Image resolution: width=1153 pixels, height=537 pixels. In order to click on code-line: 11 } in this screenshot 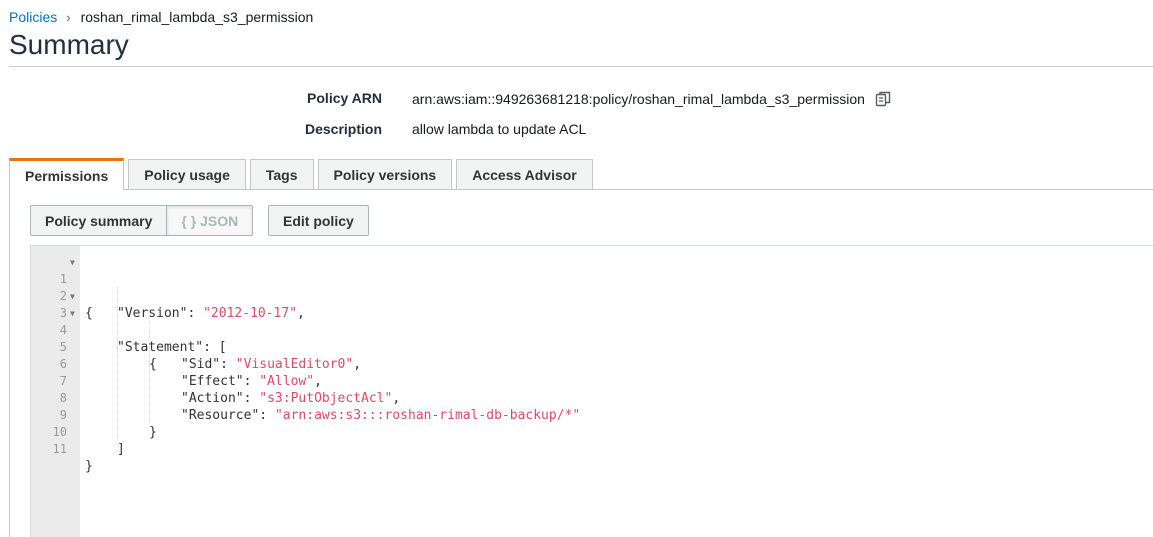, I will do `click(581, 449)`.